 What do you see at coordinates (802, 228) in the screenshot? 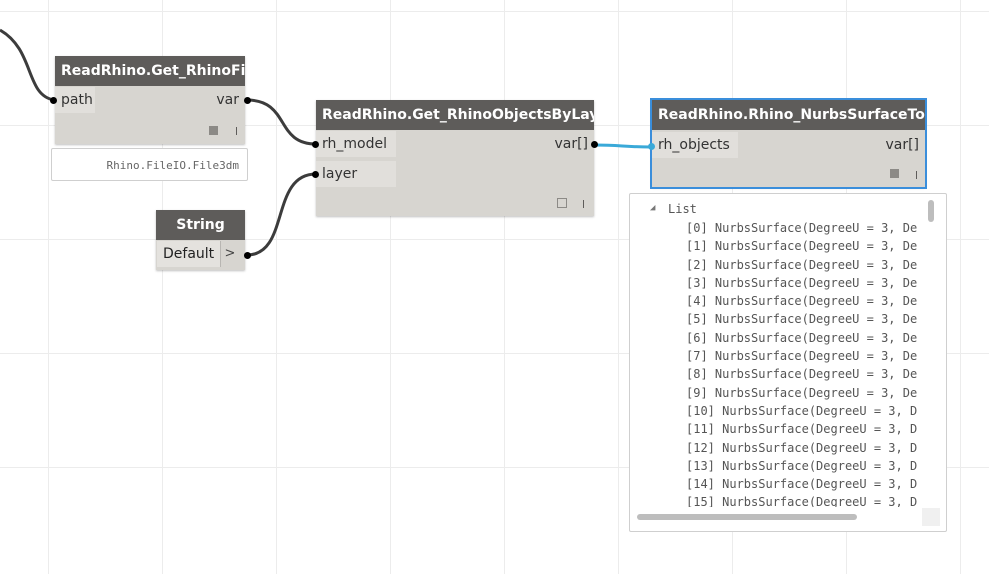
I see `list-item: [0] NurbsSurface(DegreeU = 3, De` at bounding box center [802, 228].